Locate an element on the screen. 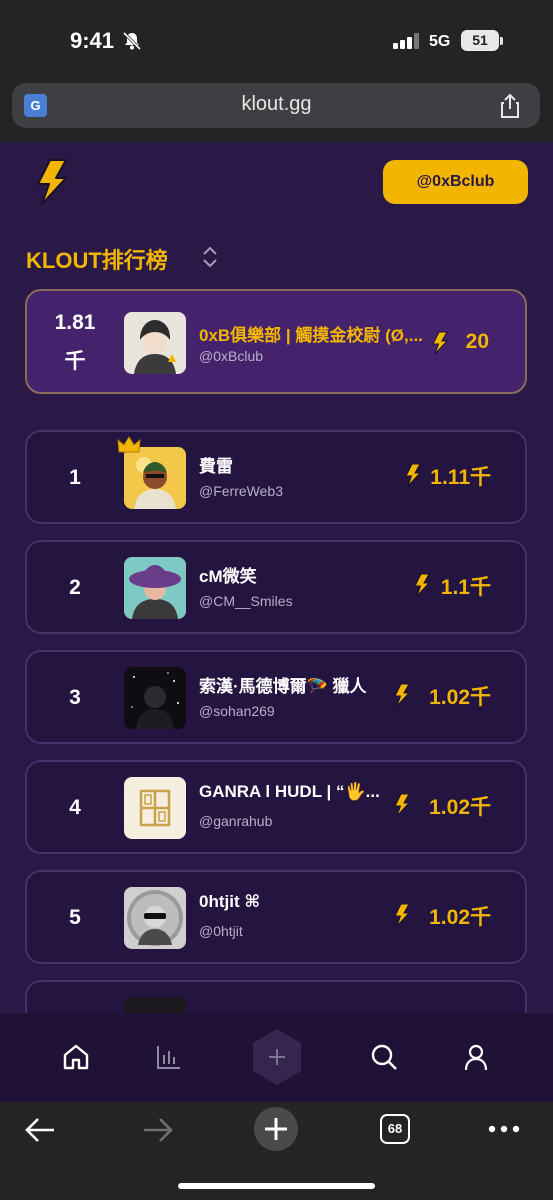  battery-tip is located at coordinates (501, 41).